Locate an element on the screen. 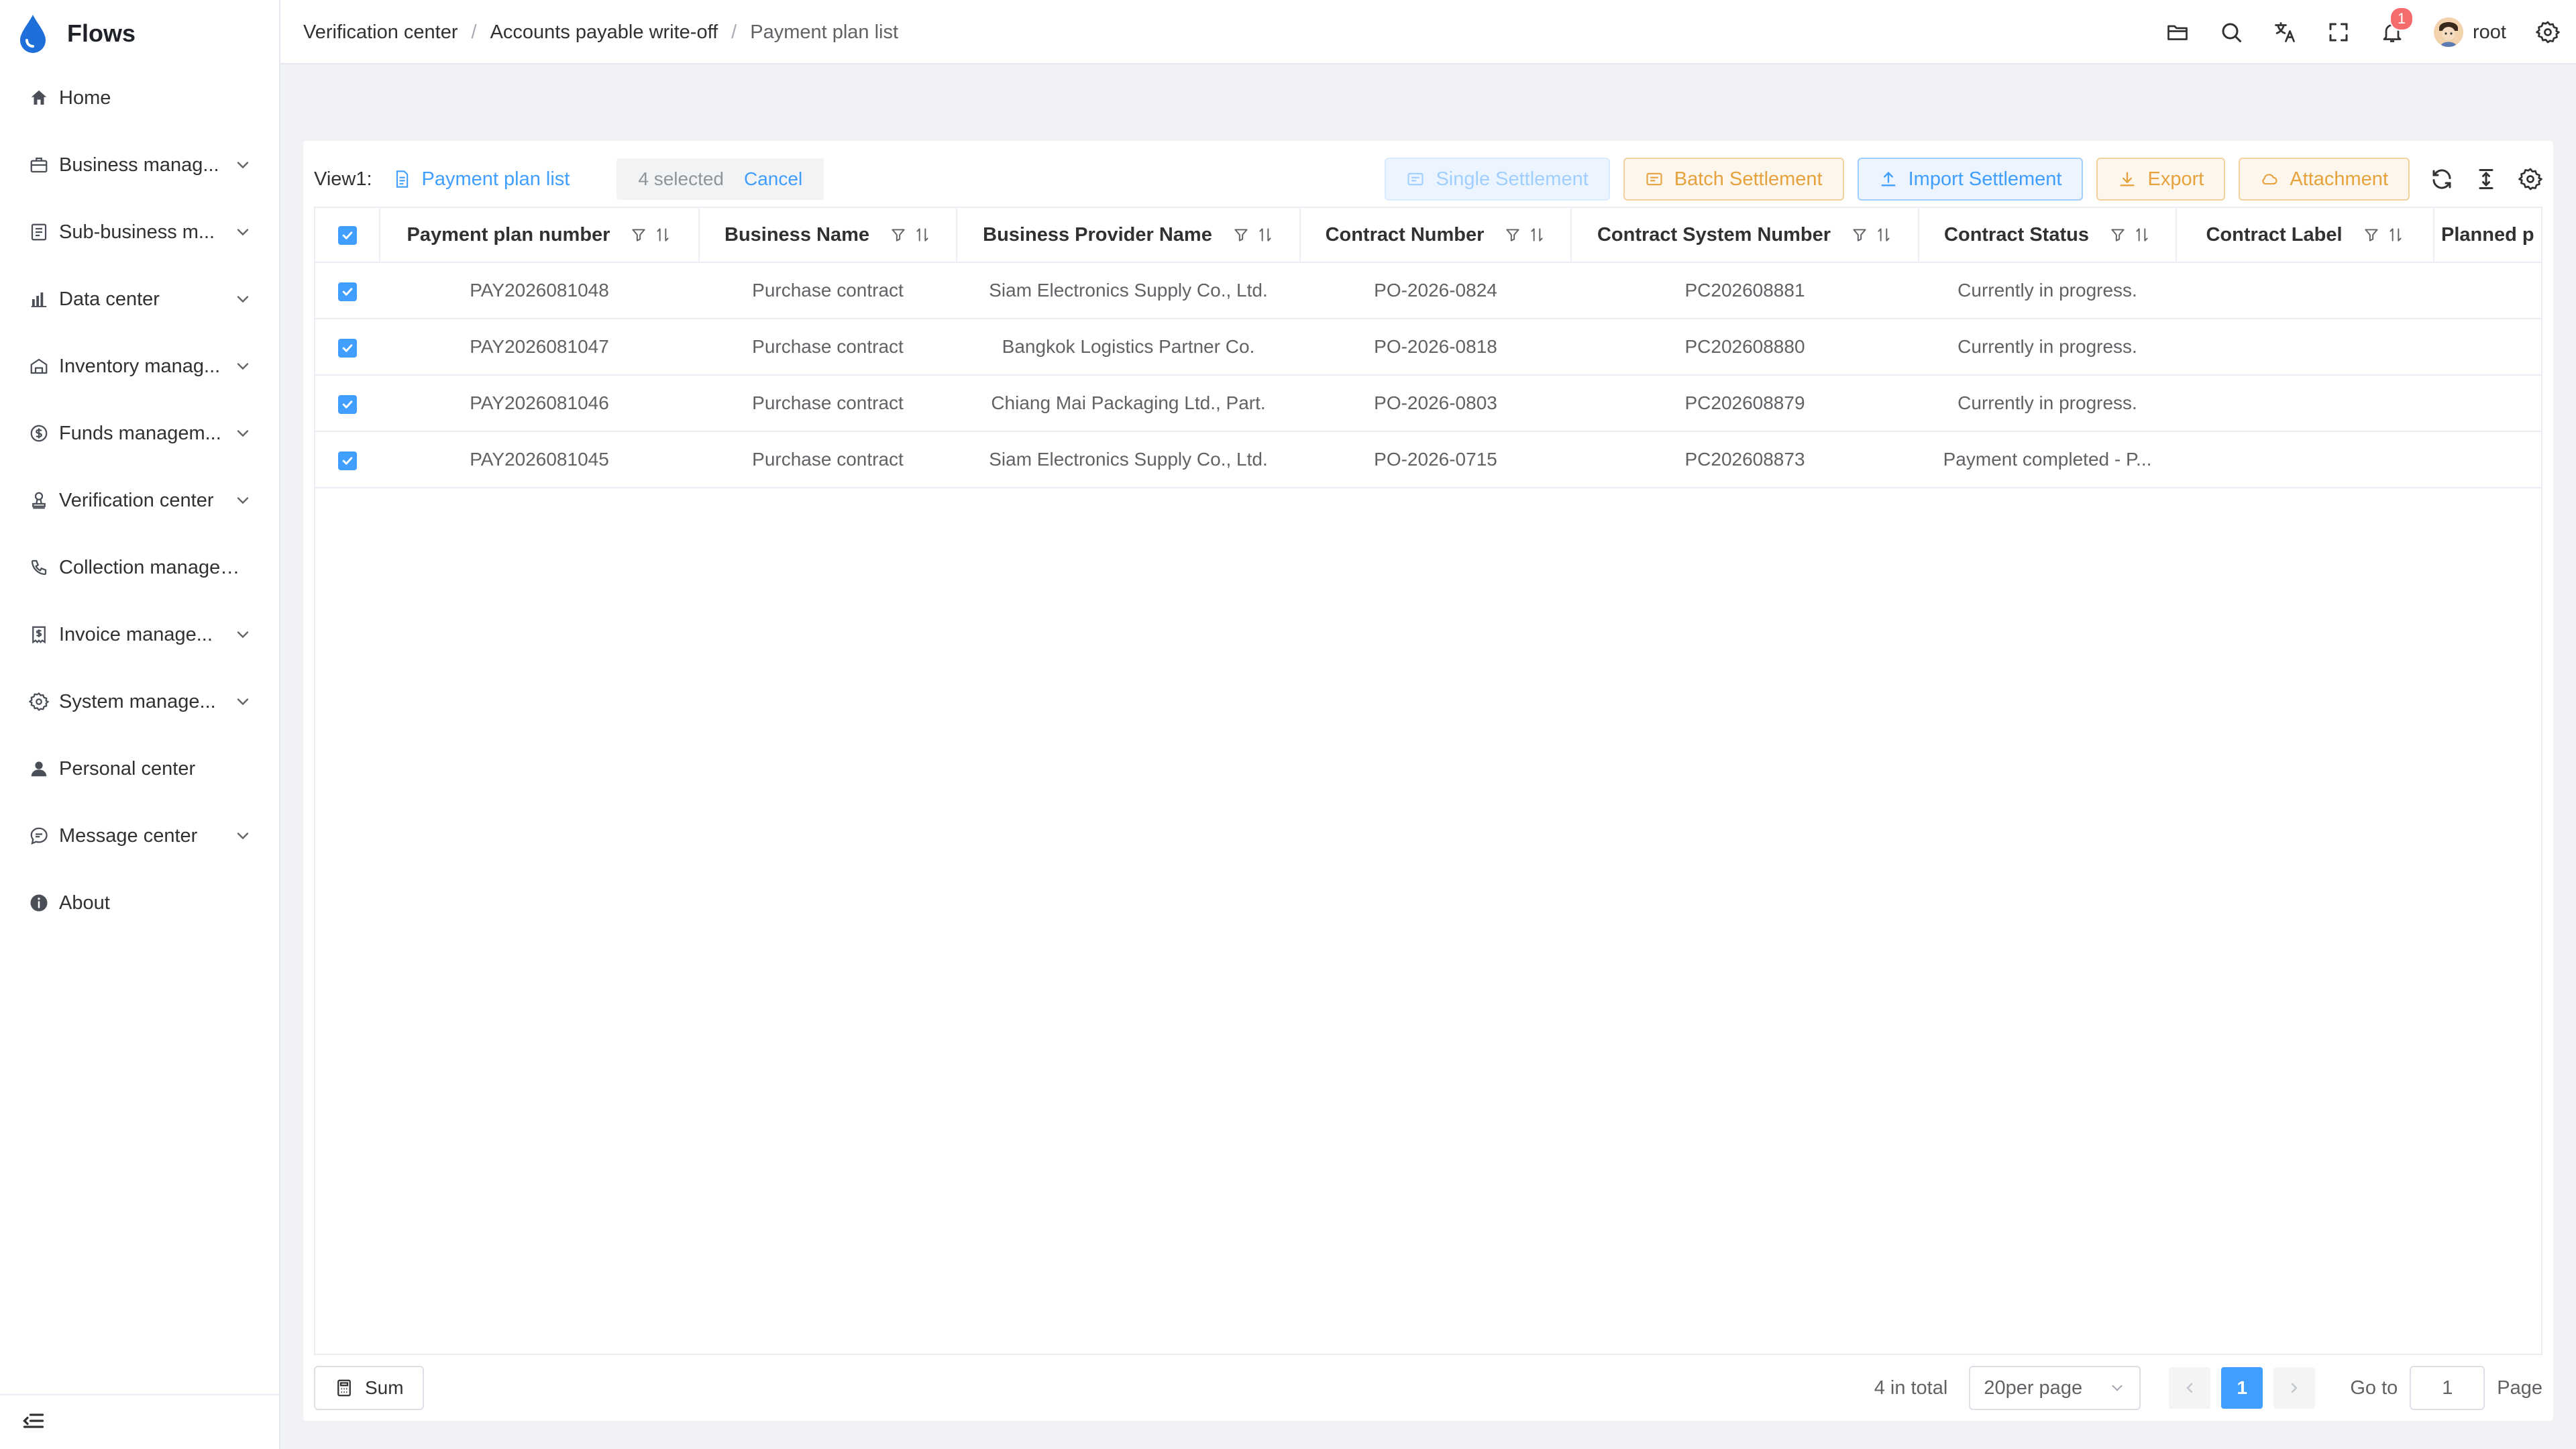 This screenshot has width=2576, height=1449. column-header-label: Contract Status is located at coordinates (2016, 235).